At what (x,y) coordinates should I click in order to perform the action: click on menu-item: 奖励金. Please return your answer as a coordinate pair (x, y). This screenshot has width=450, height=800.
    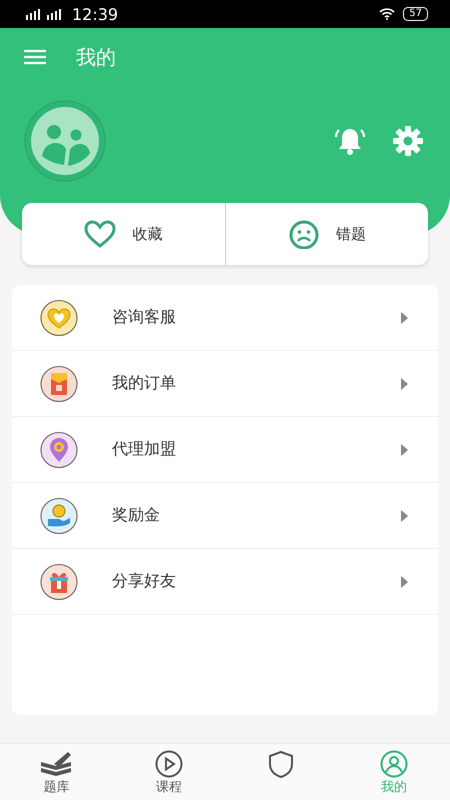
    Looking at the image, I should click on (225, 516).